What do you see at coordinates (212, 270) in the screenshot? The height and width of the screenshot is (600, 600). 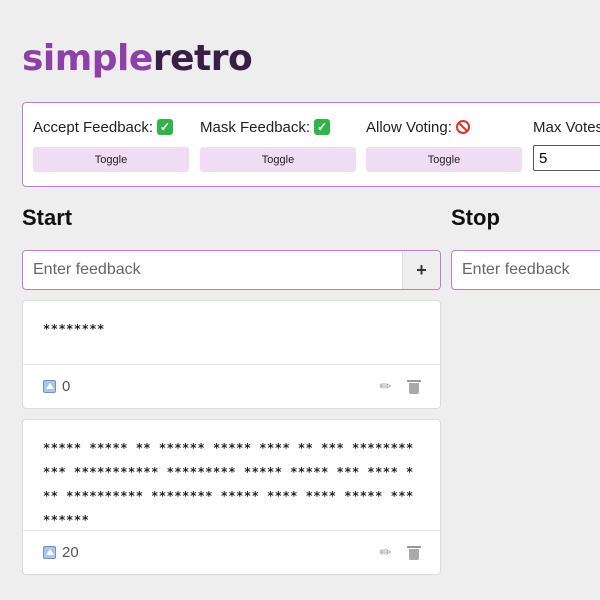 I see `start-feedback-input` at bounding box center [212, 270].